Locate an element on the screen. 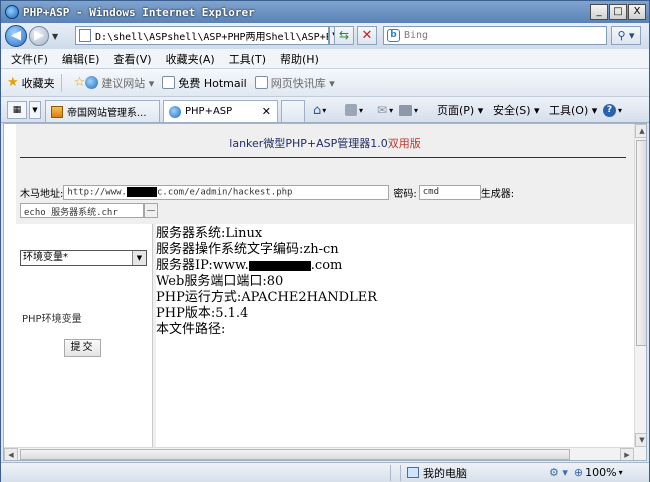 This screenshot has width=650, height=482. rss-icon is located at coordinates (351, 110).